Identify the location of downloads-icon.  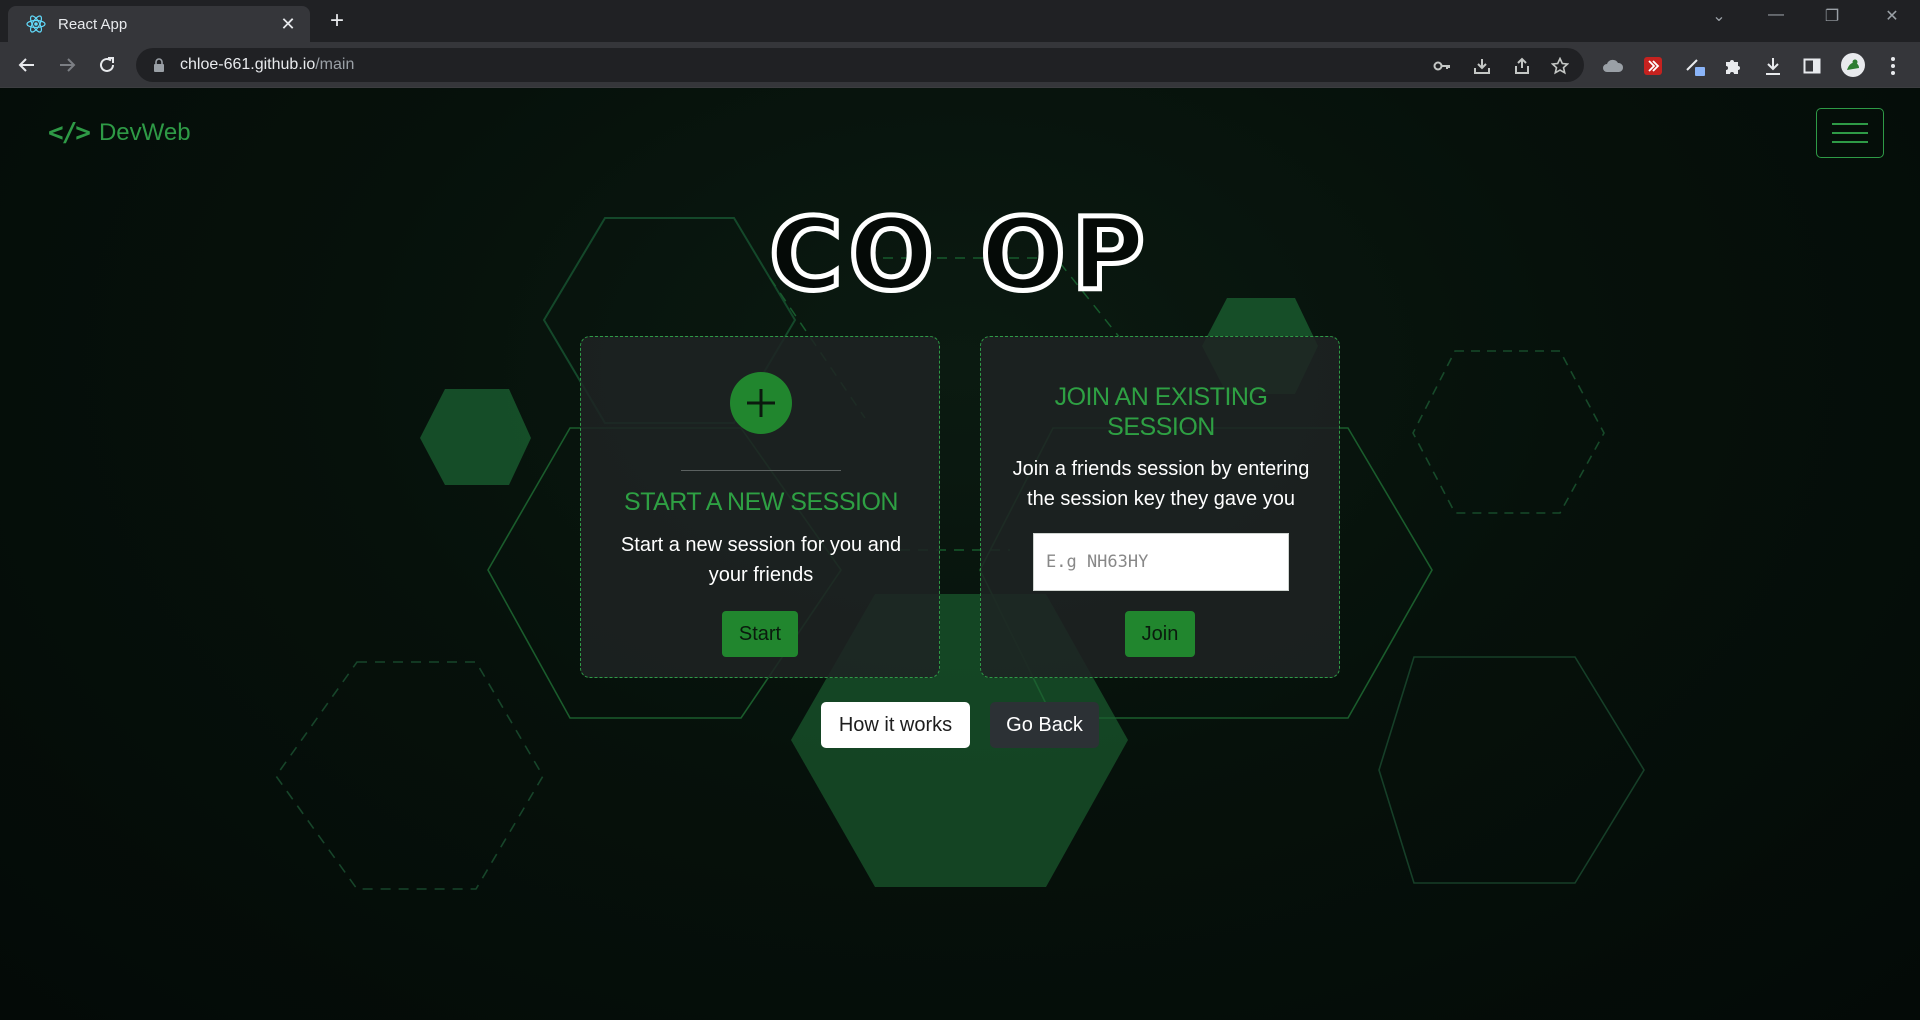
(1773, 66).